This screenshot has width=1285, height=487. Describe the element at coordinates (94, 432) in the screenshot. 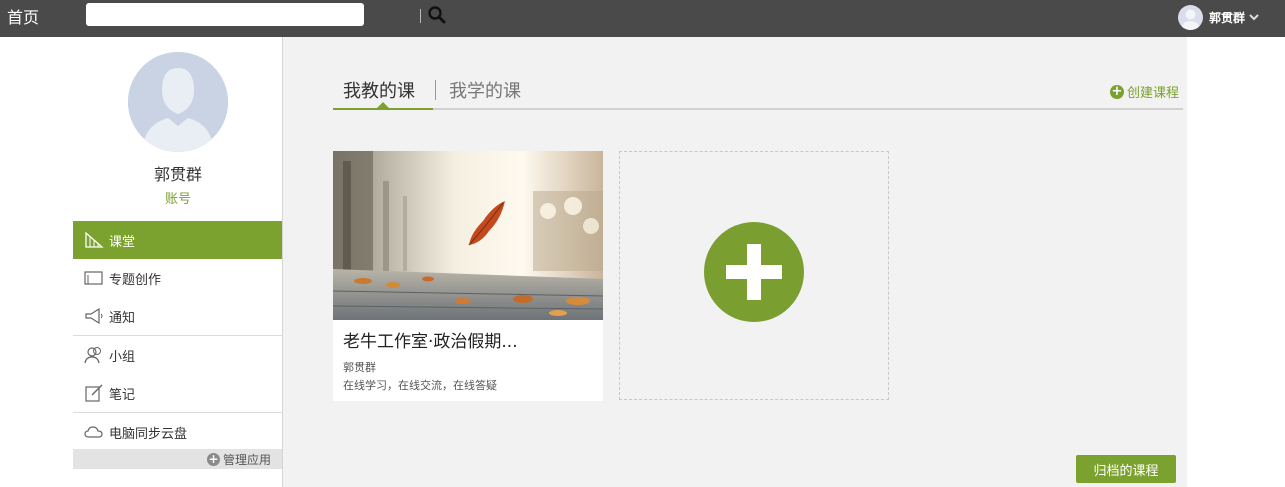

I see `cloud-icon` at that location.